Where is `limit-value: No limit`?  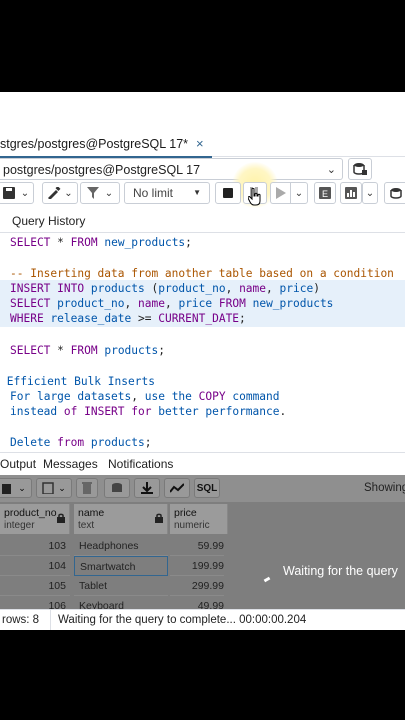 limit-value: No limit is located at coordinates (153, 193).